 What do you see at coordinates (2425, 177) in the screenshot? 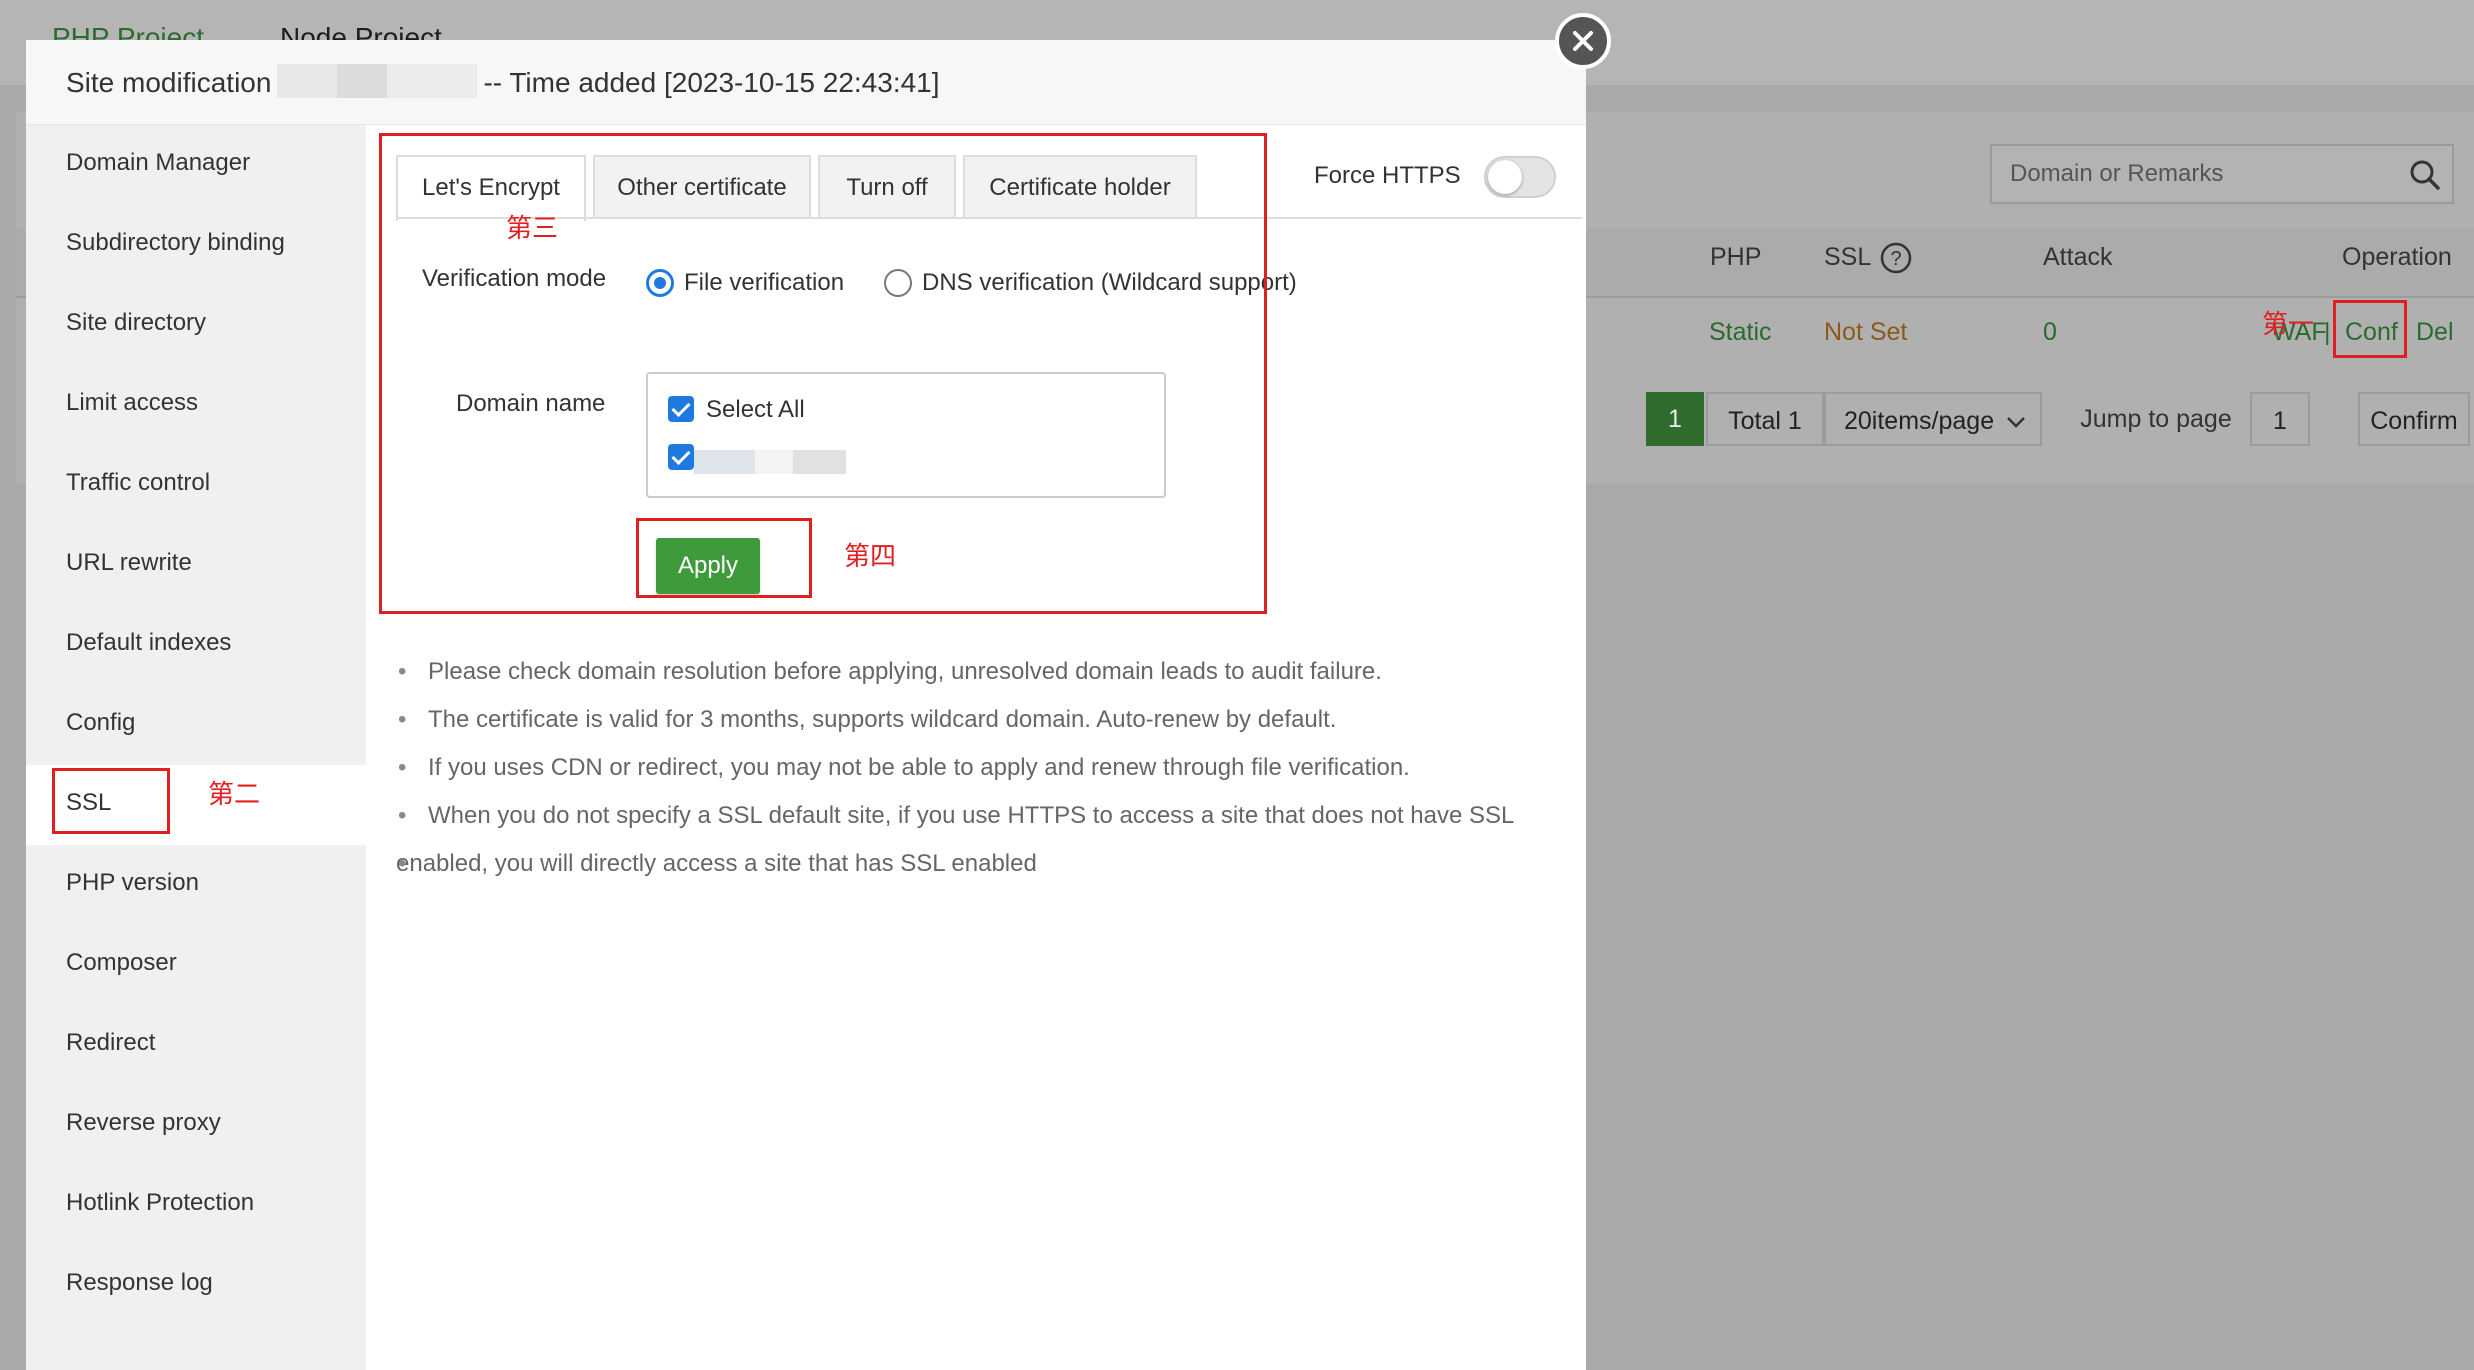
I see `search-icon` at bounding box center [2425, 177].